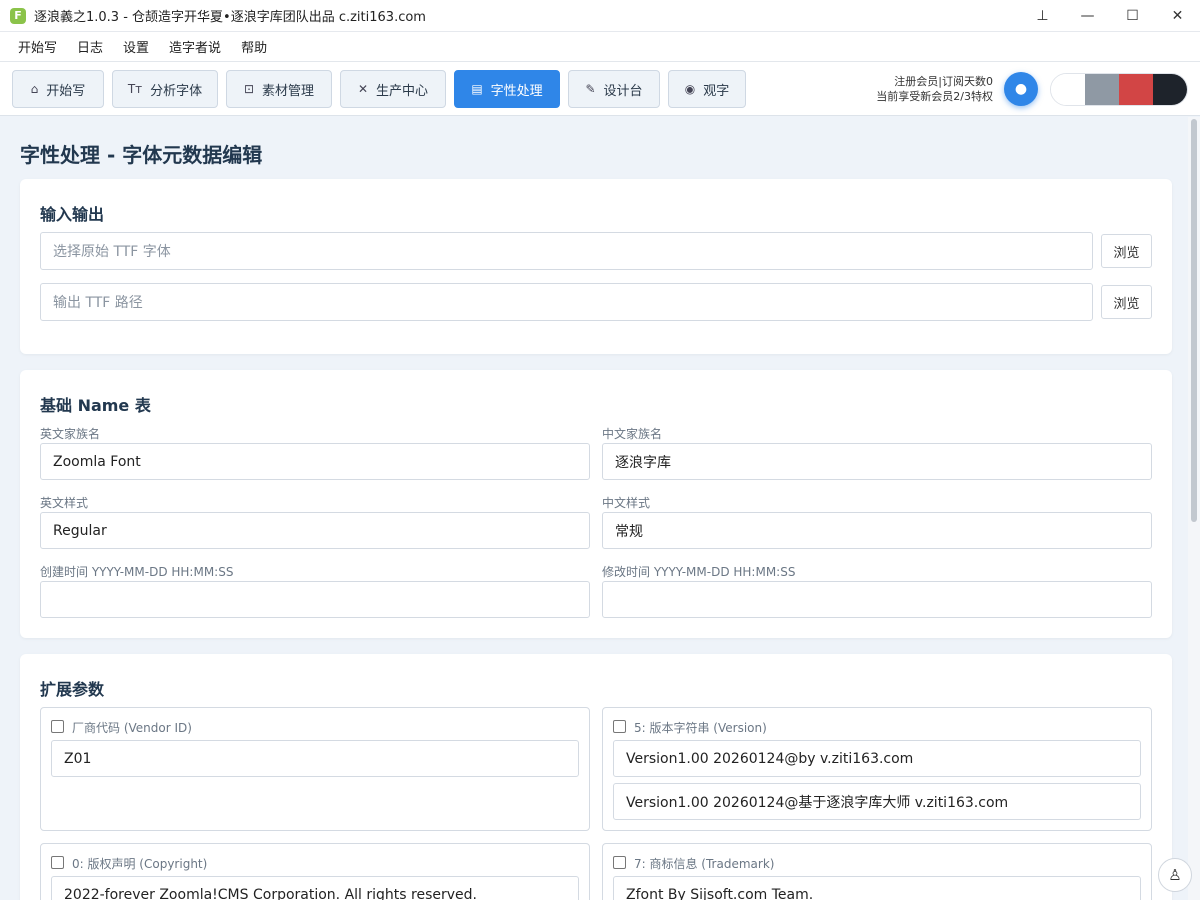 The height and width of the screenshot is (900, 1200). I want to click on menu-log: 日志, so click(90, 46).